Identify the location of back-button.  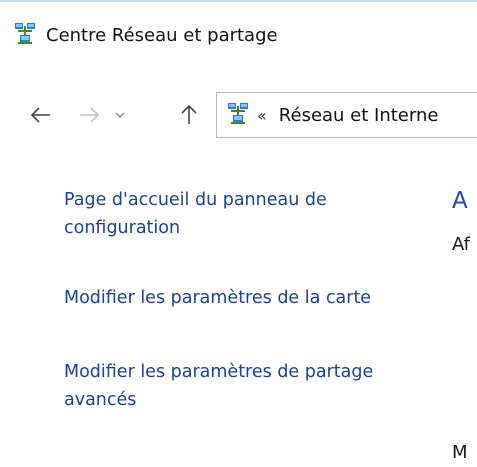
(41, 115).